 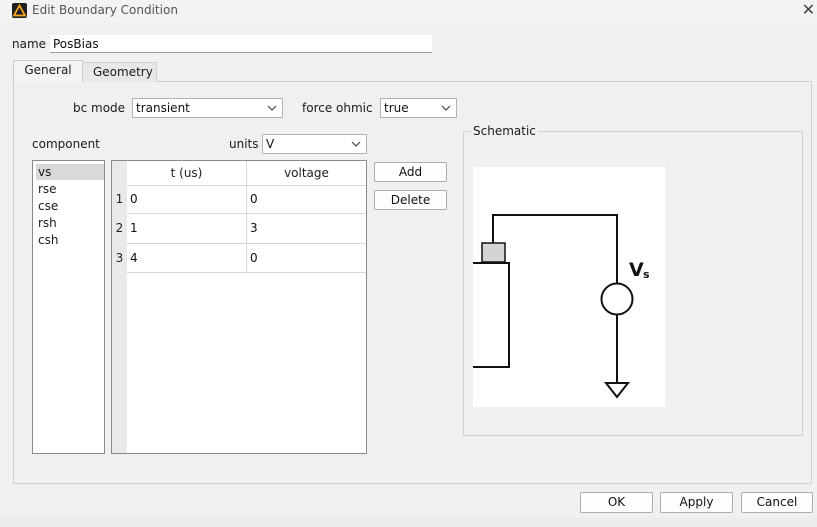 What do you see at coordinates (119, 199) in the screenshot?
I see `row-number: 1` at bounding box center [119, 199].